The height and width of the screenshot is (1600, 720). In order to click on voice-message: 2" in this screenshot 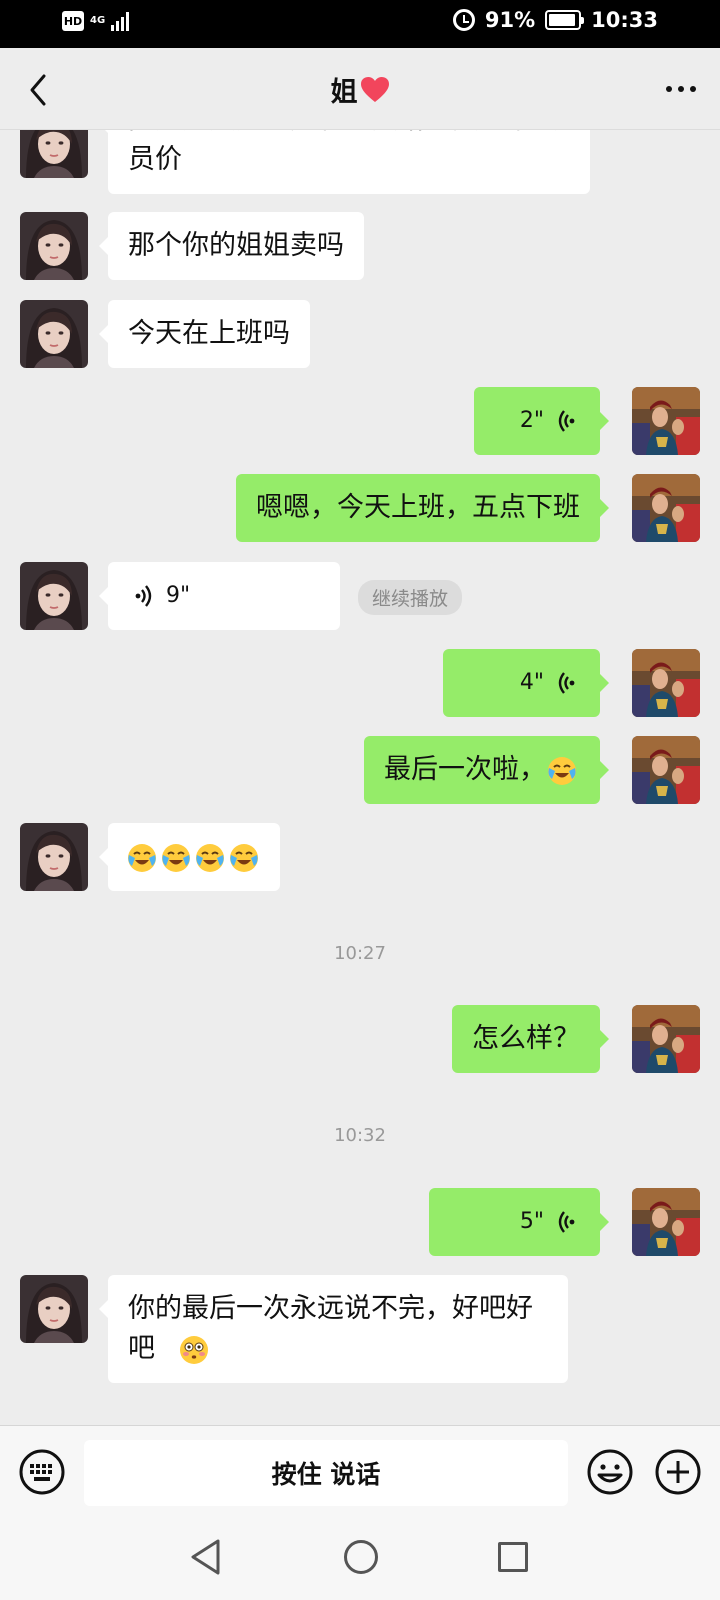, I will do `click(541, 421)`.